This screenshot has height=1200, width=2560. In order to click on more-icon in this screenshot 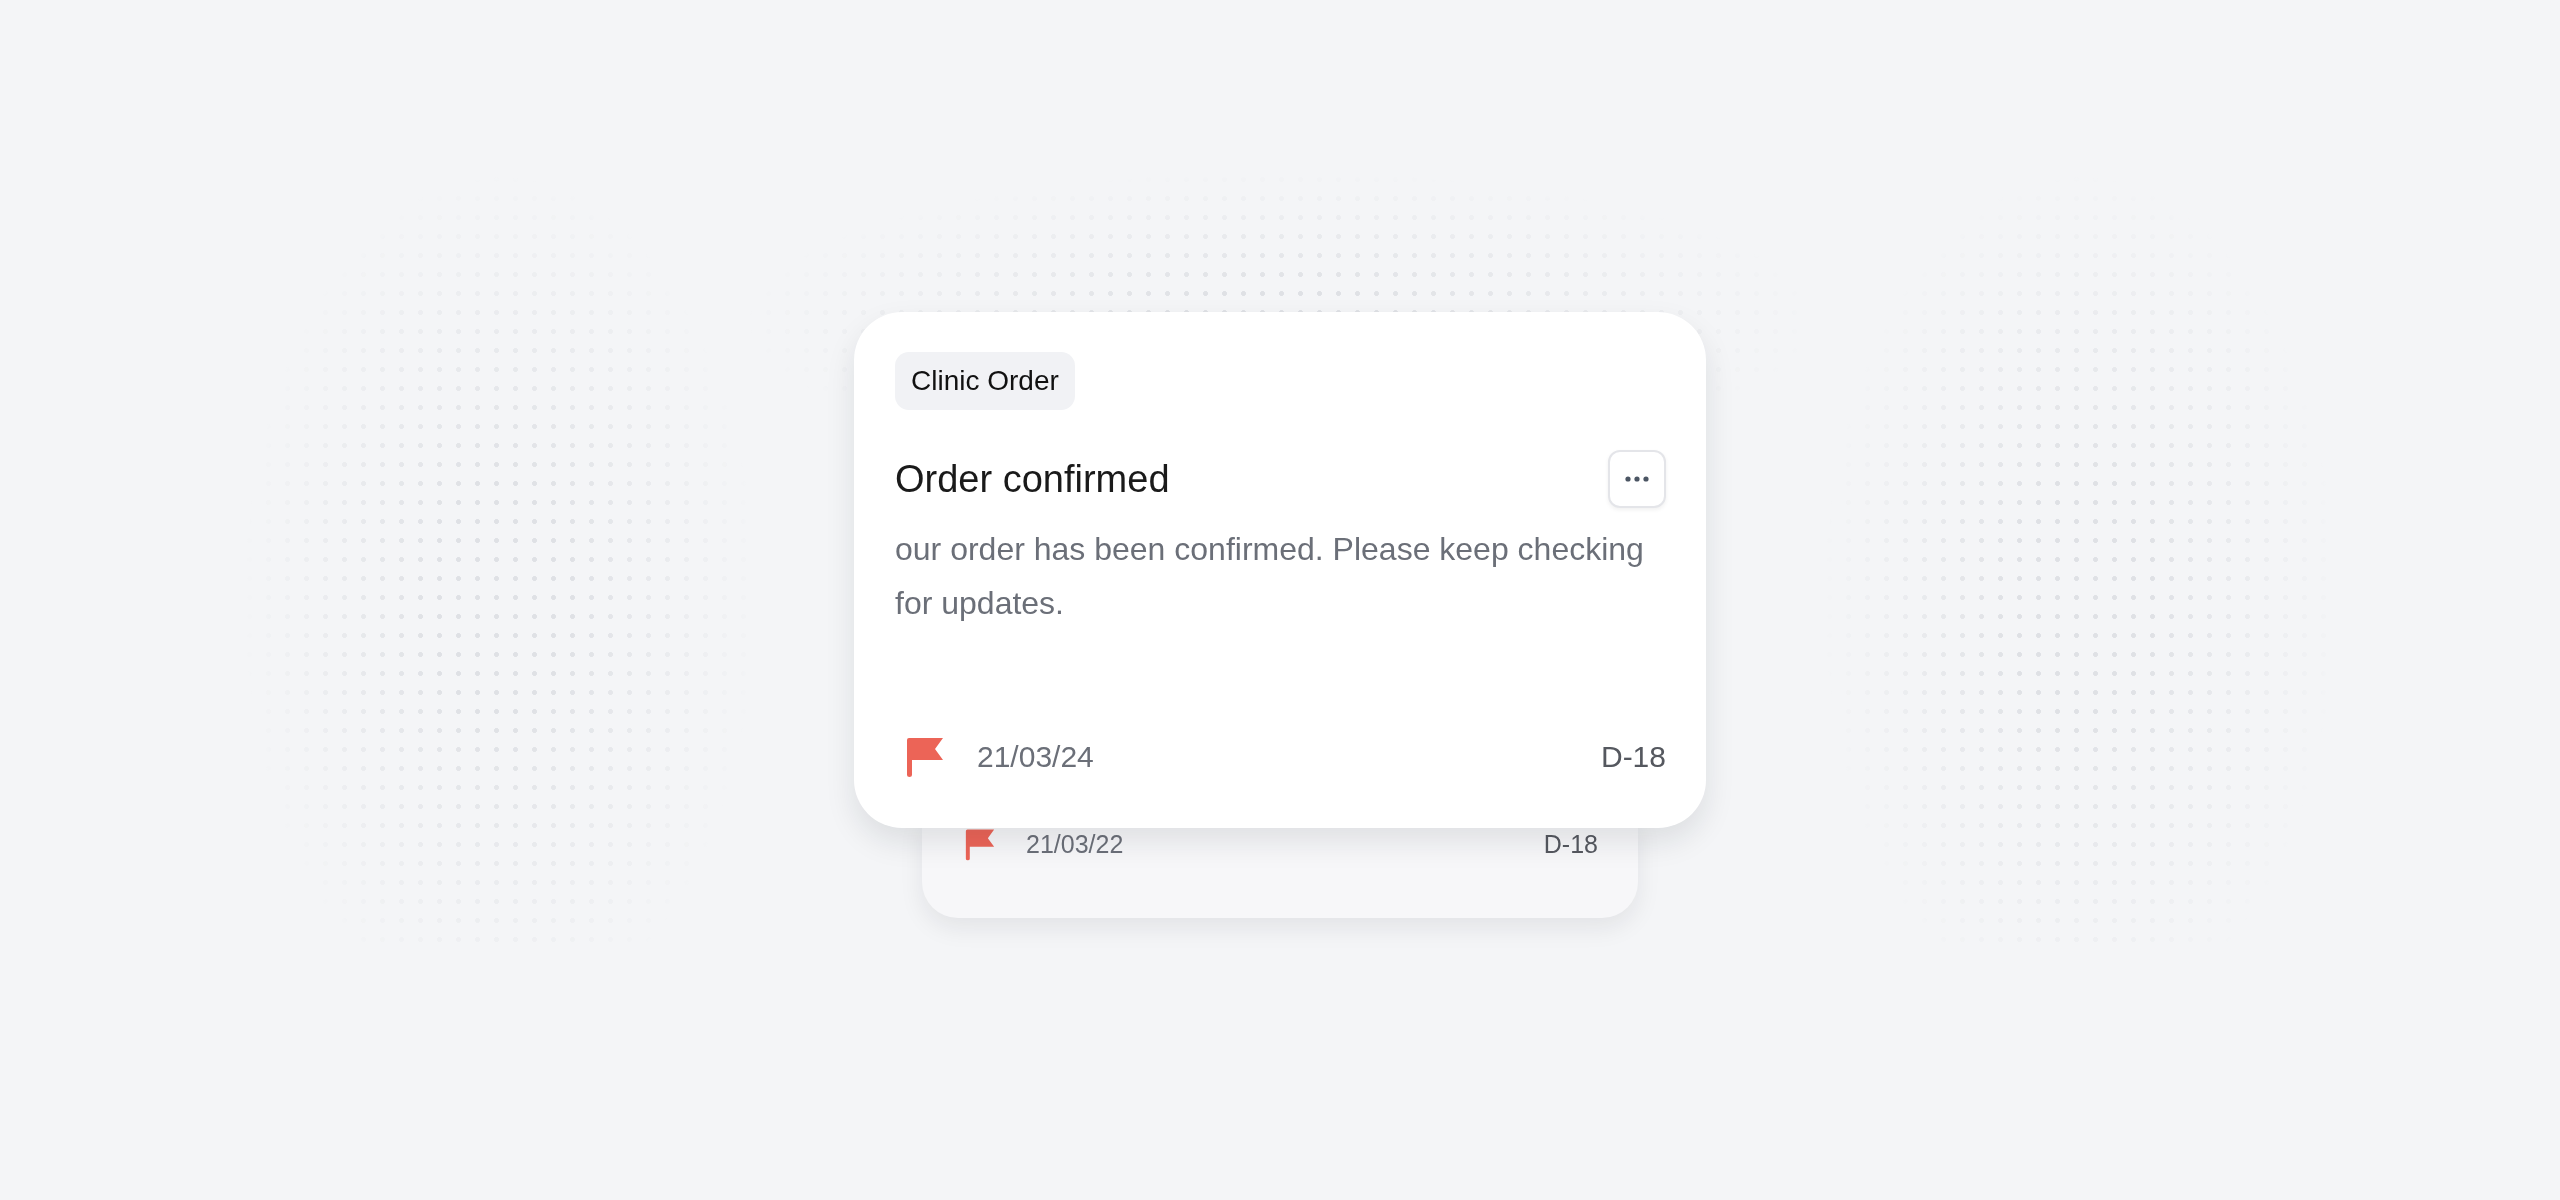, I will do `click(1637, 479)`.